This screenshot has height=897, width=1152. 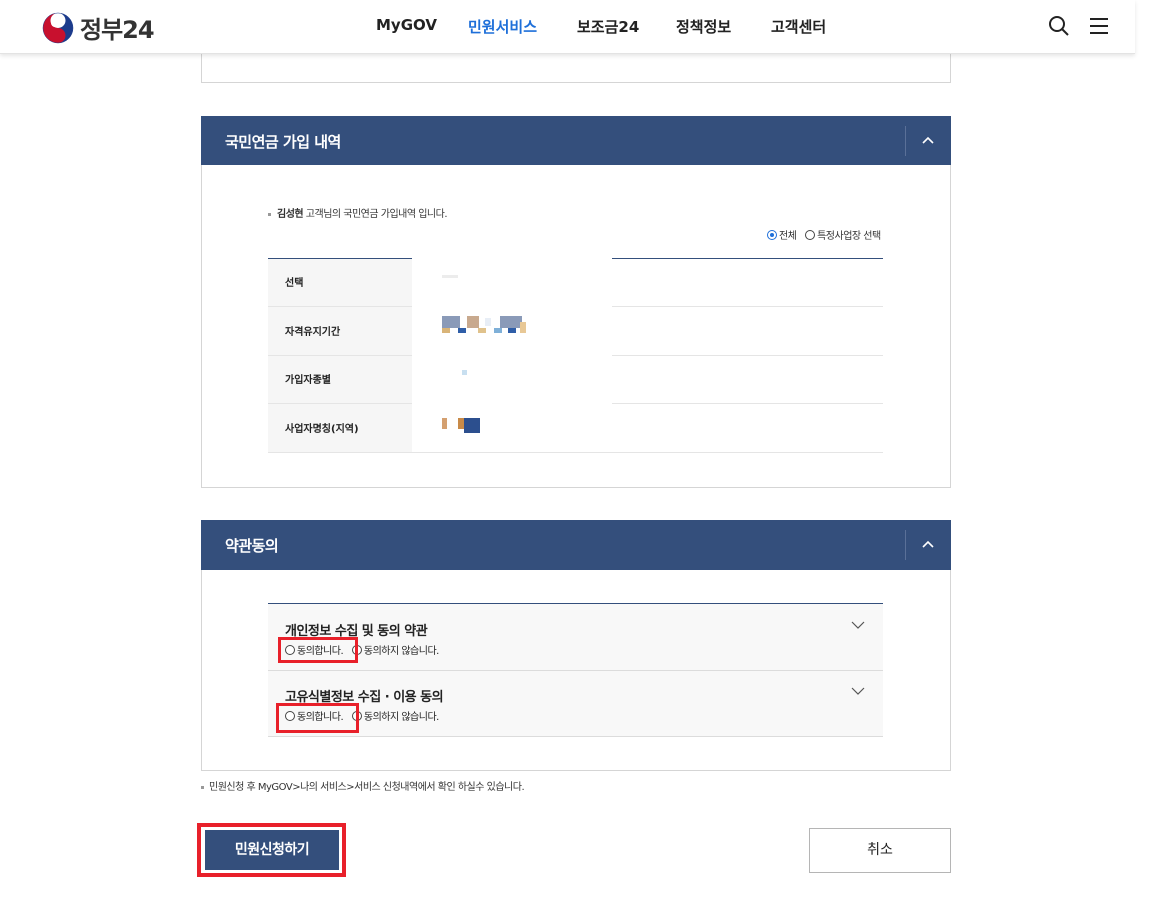 What do you see at coordinates (576, 141) in the screenshot?
I see `pension-section-header: 국민연금 가입 내역` at bounding box center [576, 141].